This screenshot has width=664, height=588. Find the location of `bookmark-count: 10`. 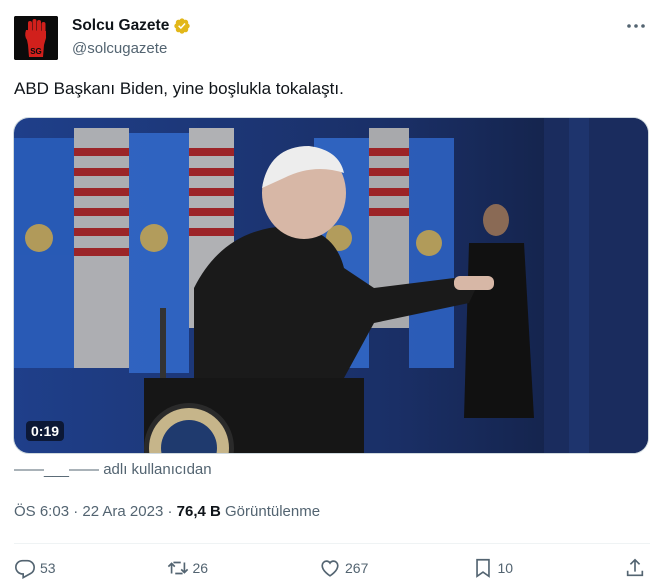

bookmark-count: 10 is located at coordinates (505, 568).